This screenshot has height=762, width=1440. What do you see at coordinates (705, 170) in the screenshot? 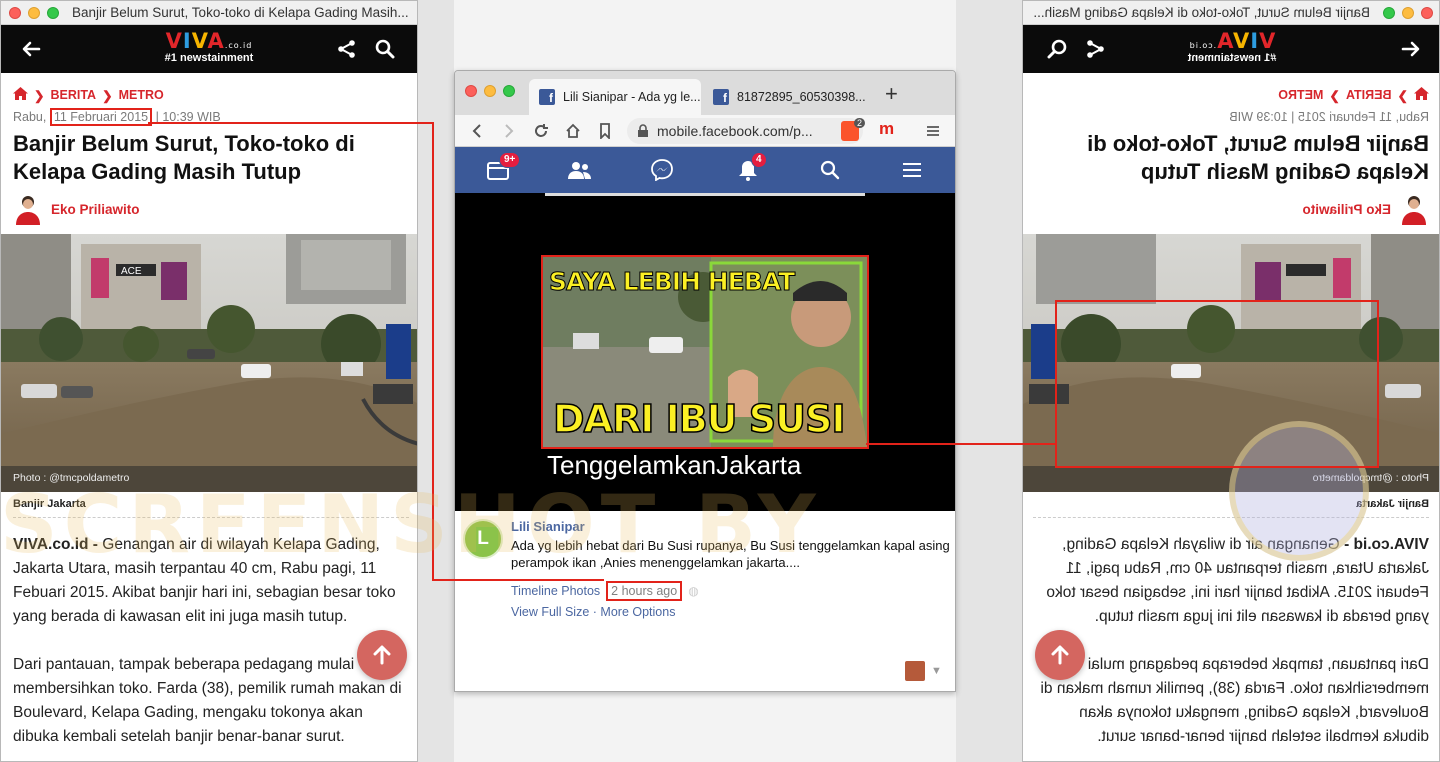
I see `facebook-navbar: 9+ 4` at bounding box center [705, 170].